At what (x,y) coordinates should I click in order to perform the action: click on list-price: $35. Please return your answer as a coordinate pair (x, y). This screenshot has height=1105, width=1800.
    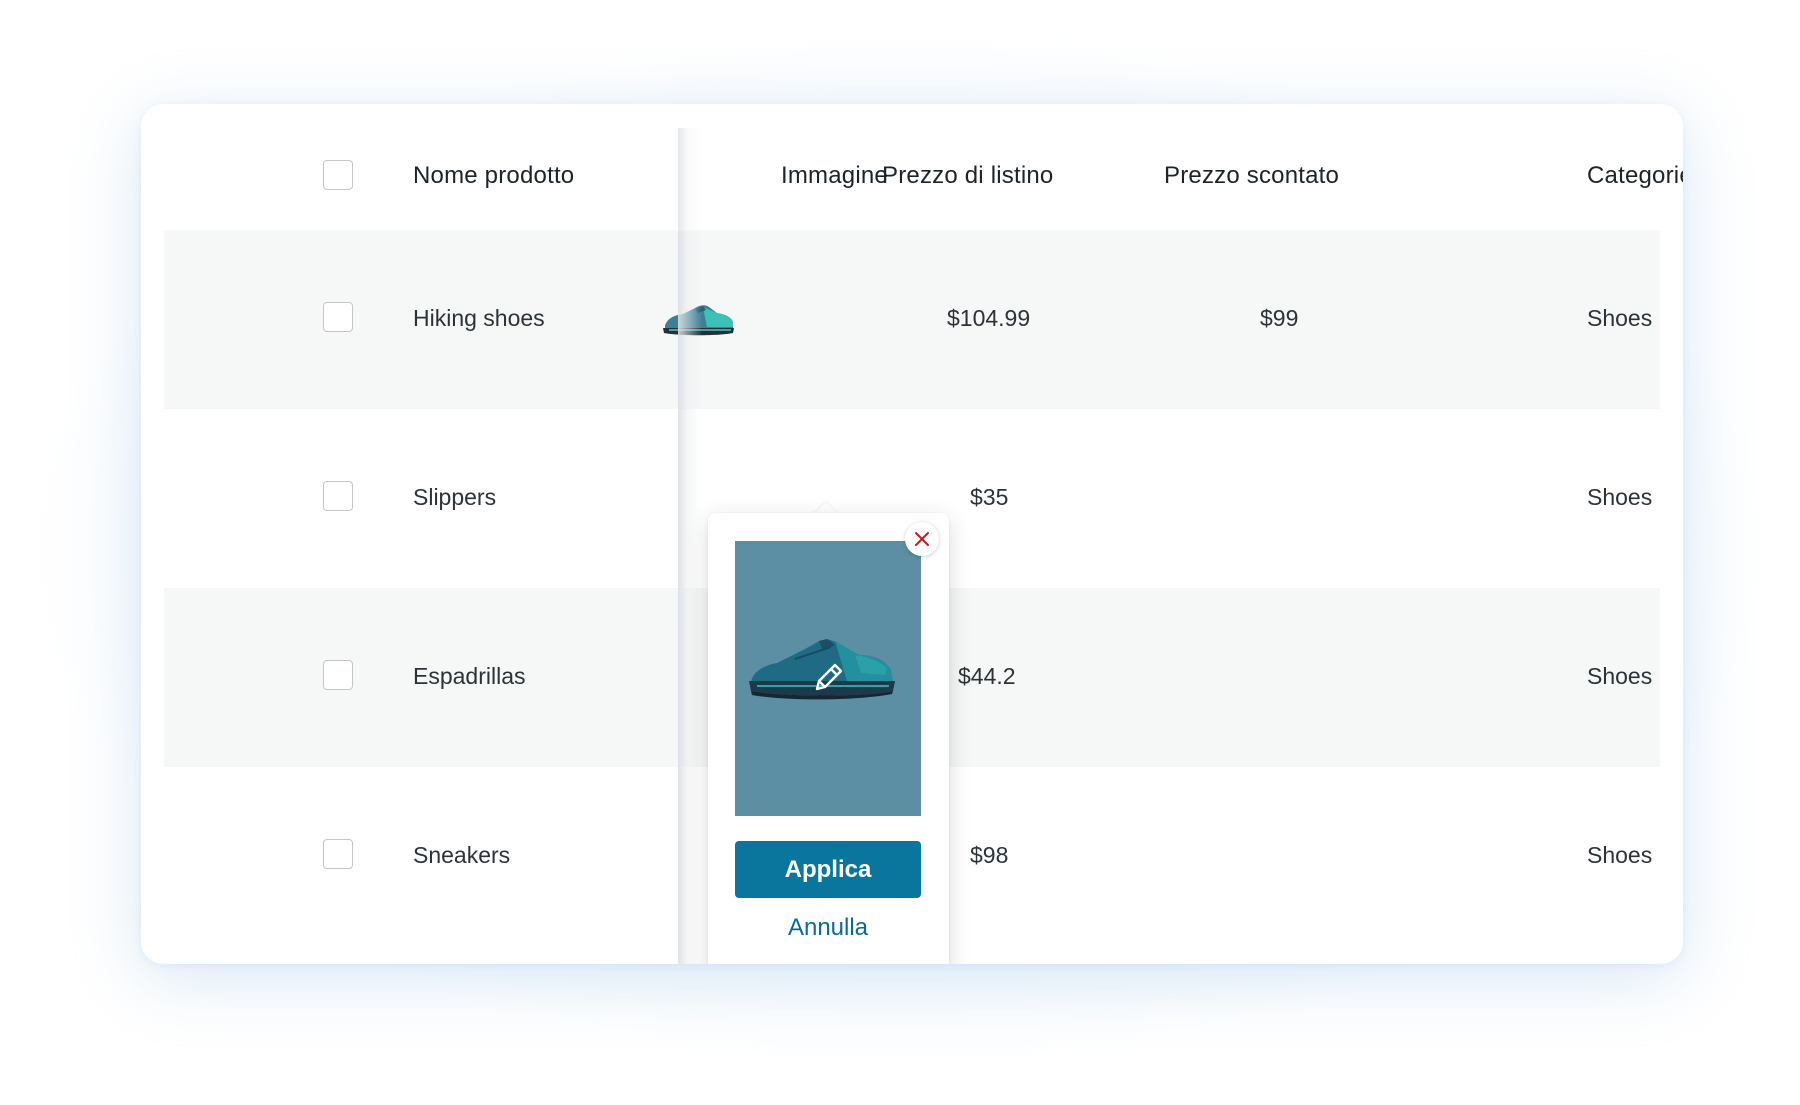
    Looking at the image, I should click on (989, 497).